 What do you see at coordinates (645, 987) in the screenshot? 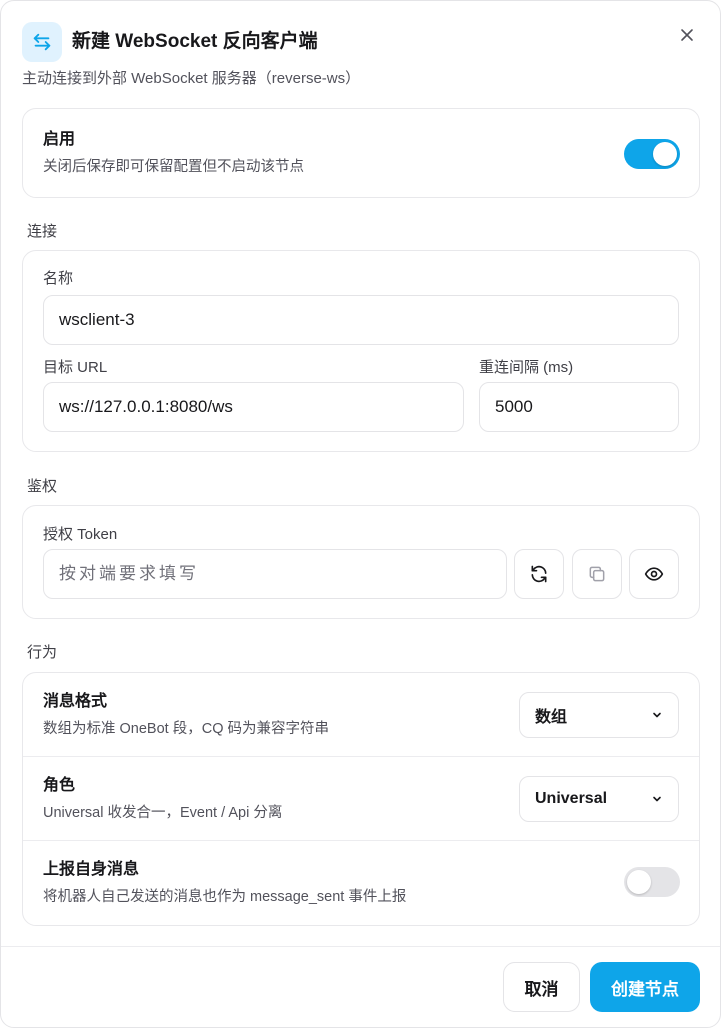
I see `create-node-button: 创建节点` at bounding box center [645, 987].